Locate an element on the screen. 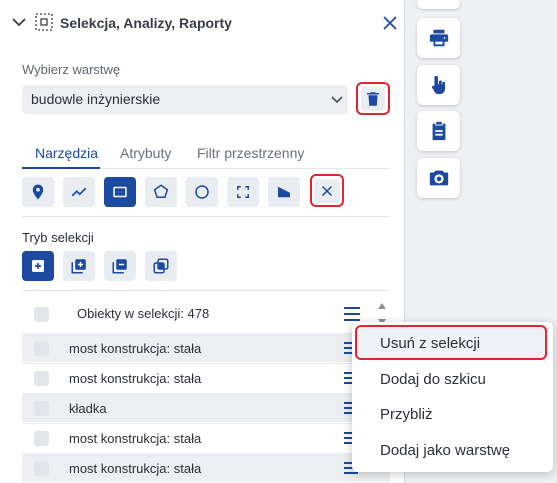 This screenshot has height=483, width=557. mode-intersect-selection is located at coordinates (161, 266).